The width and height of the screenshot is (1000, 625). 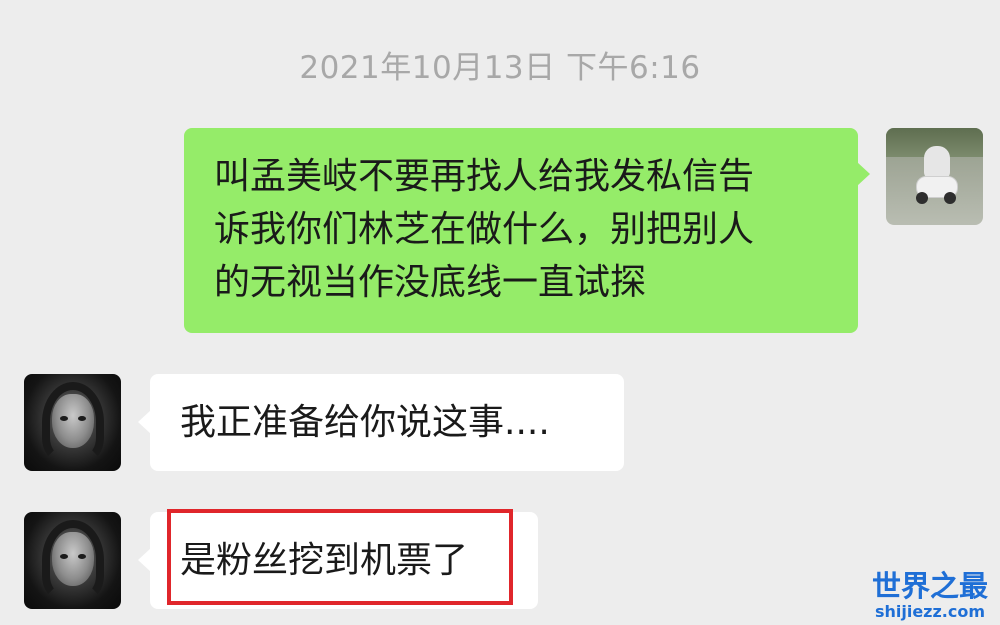 I want to click on watermark: 世界之最 shijiezz.com, so click(x=930, y=595).